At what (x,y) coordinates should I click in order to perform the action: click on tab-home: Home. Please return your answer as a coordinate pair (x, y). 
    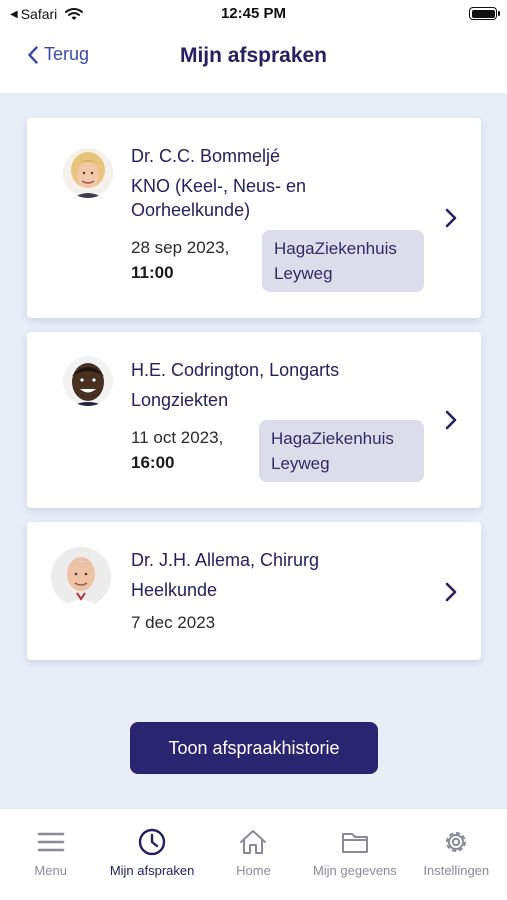
    Looking at the image, I should click on (253, 854).